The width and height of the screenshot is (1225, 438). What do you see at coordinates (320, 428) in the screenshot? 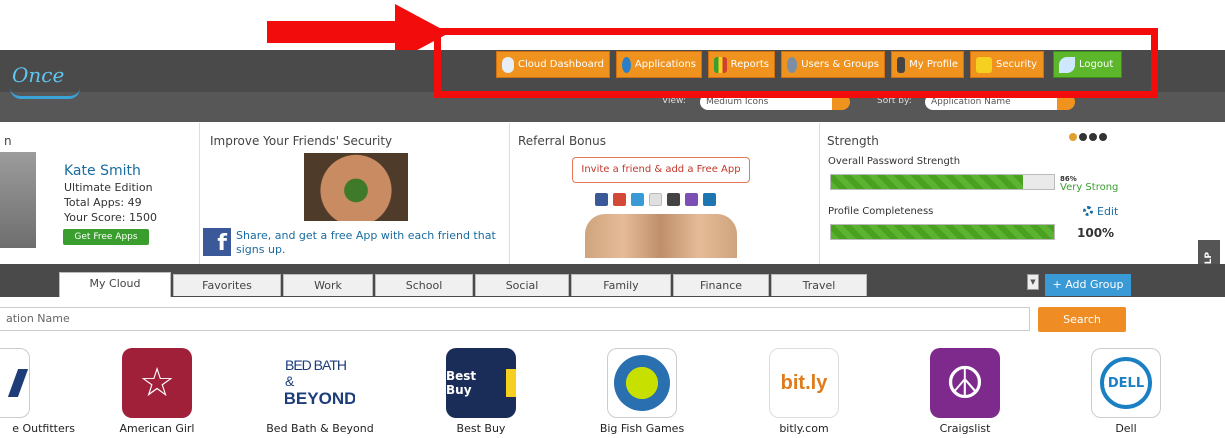
I see `app-name: Bed Bath & Beyond` at bounding box center [320, 428].